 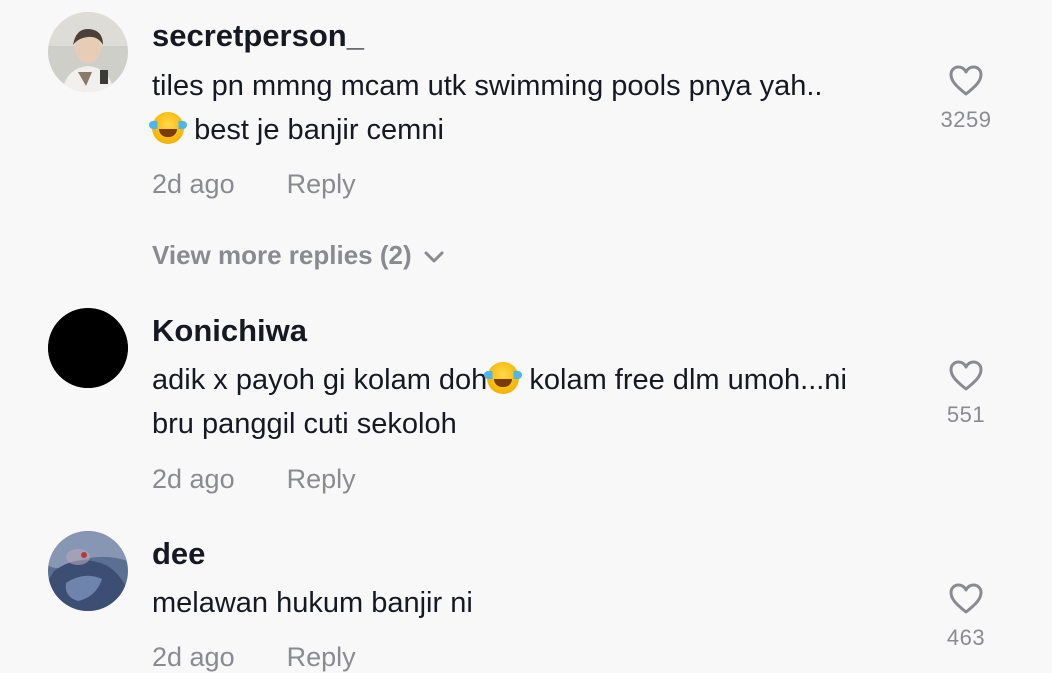 I want to click on comment-username: dee, so click(x=178, y=554).